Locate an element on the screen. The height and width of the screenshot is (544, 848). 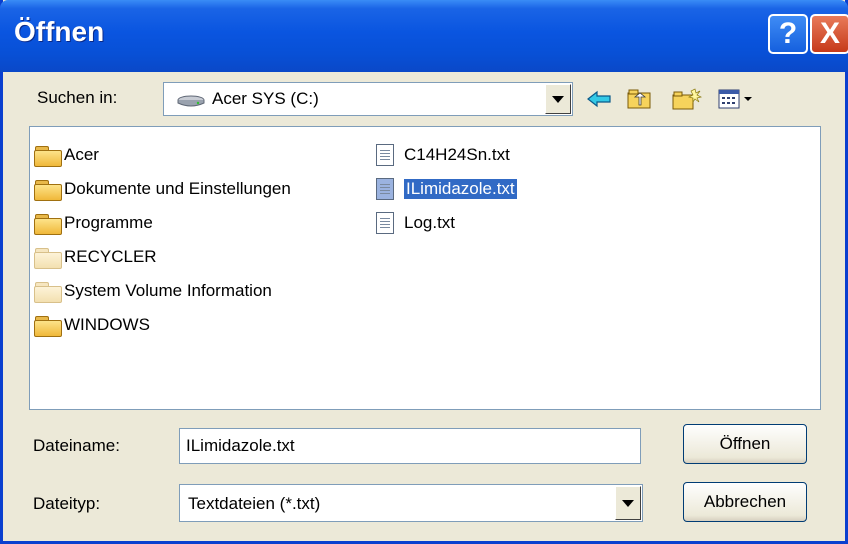
folder-name: WINDOWS is located at coordinates (107, 324).